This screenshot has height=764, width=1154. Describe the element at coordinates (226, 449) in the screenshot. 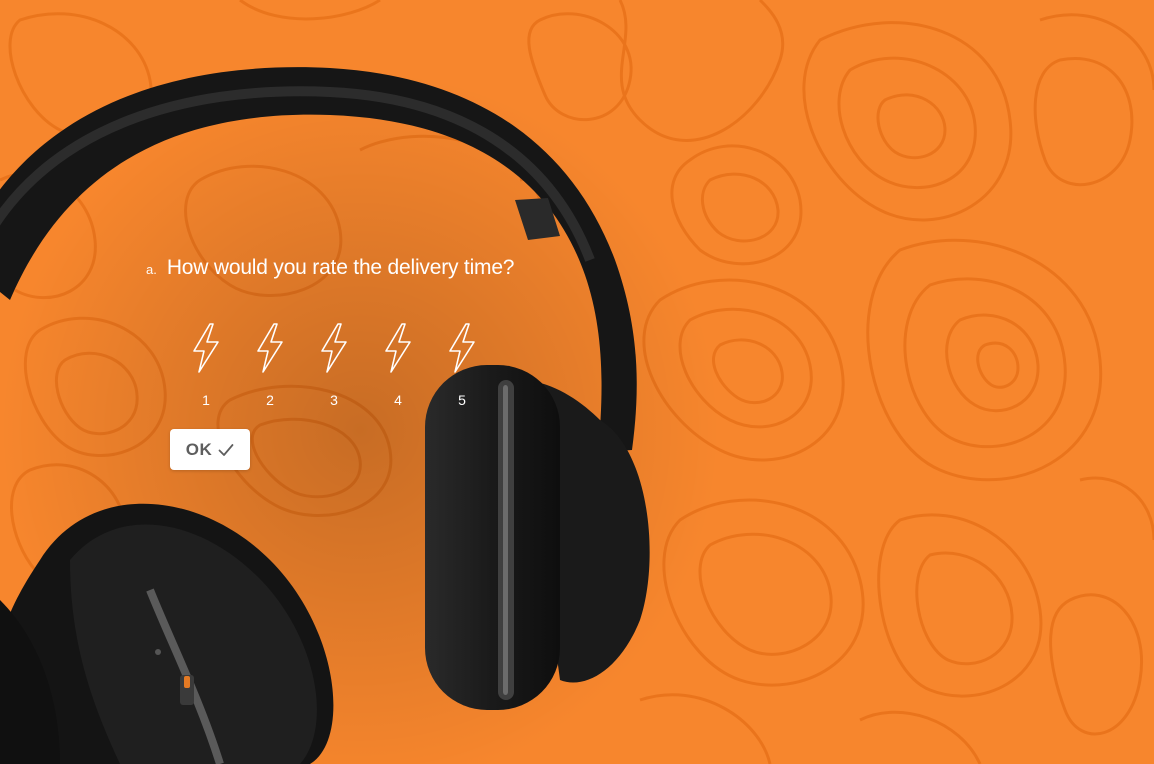

I see `checkmark-icon` at that location.